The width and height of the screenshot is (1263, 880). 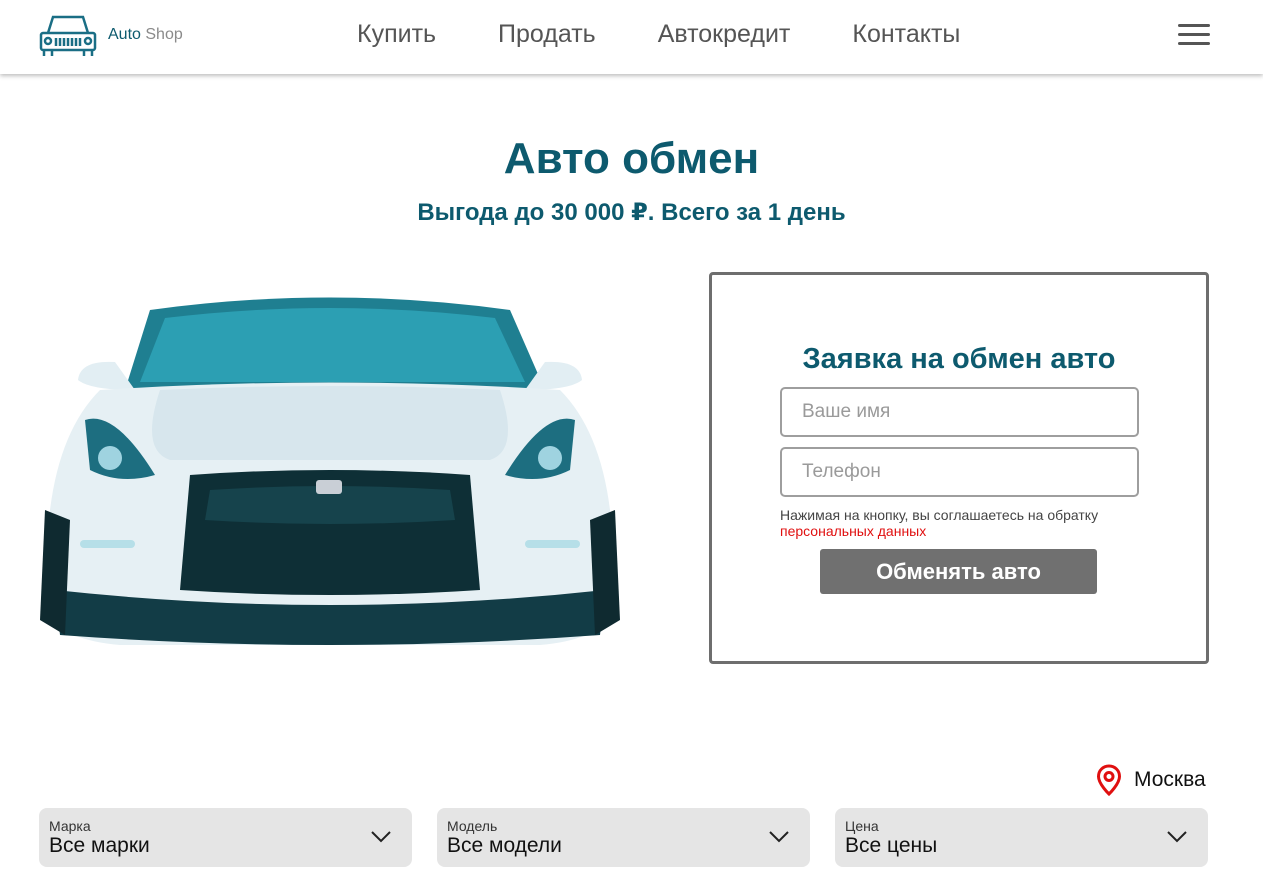 What do you see at coordinates (1021, 837) in the screenshot?
I see `price-filter: Цена Все цены` at bounding box center [1021, 837].